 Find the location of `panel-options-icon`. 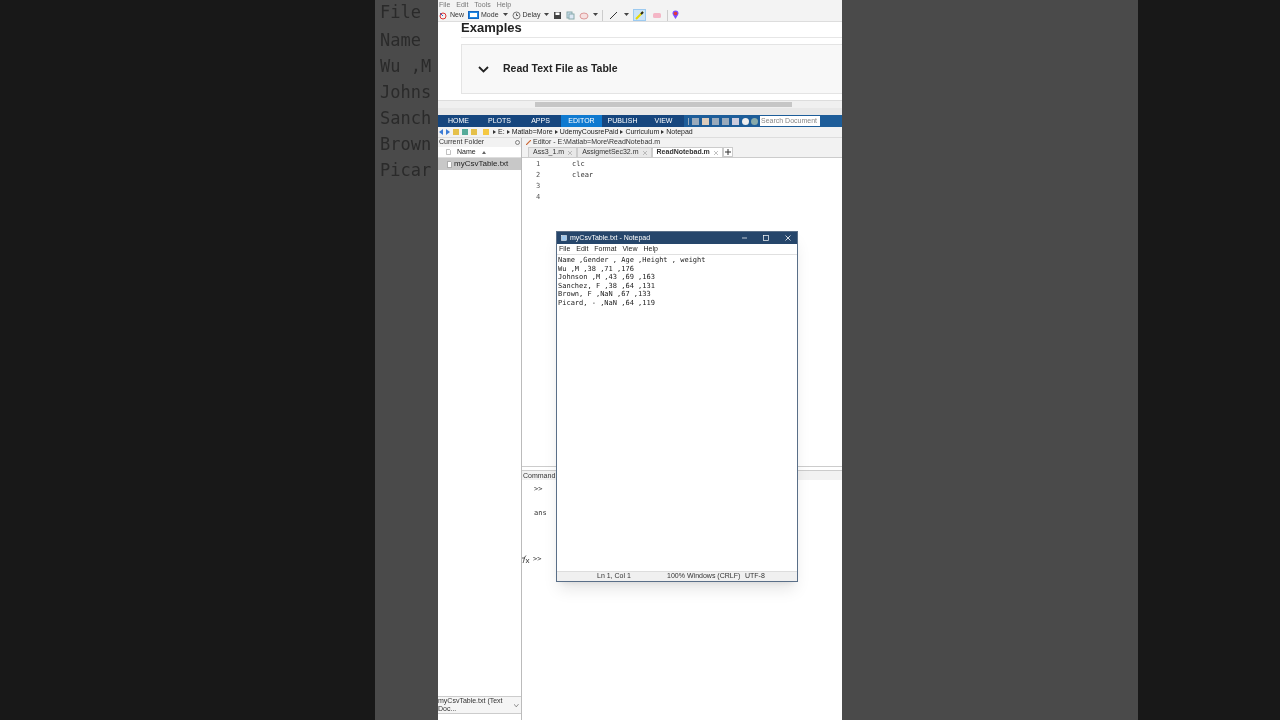

panel-options-icon is located at coordinates (517, 142).